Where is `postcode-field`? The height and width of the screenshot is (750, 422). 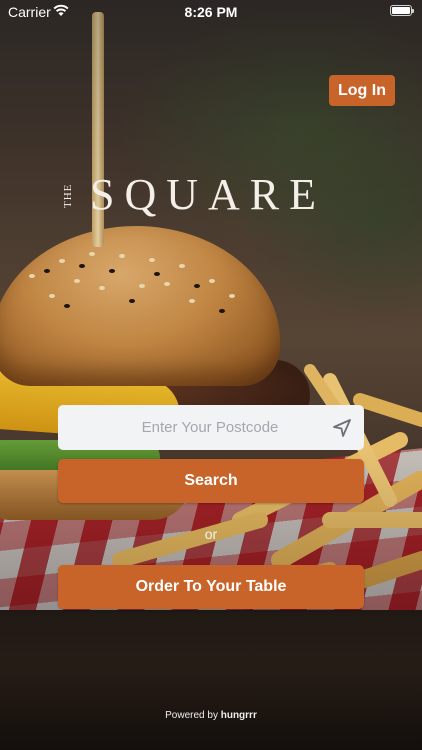
postcode-field is located at coordinates (211, 427).